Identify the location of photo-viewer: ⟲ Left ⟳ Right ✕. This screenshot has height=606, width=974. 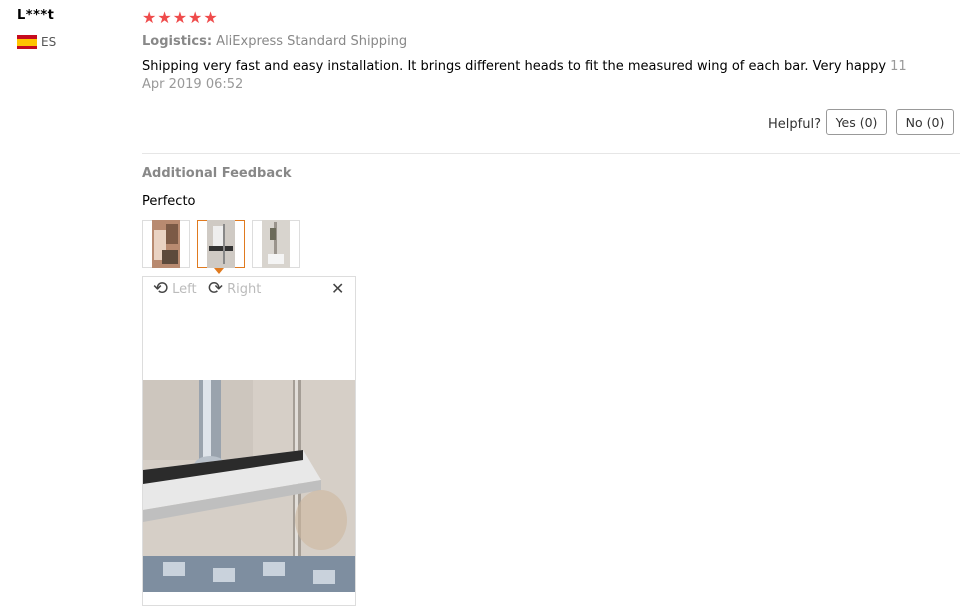
(249, 441).